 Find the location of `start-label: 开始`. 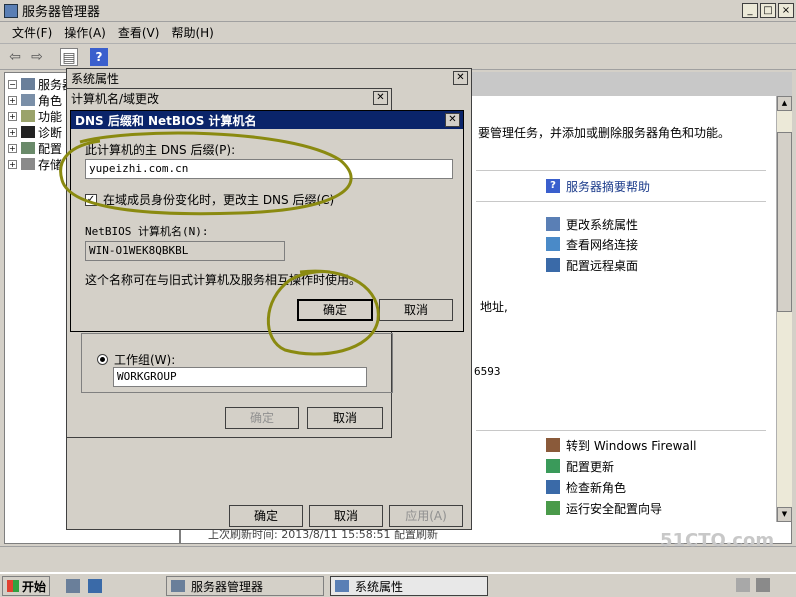

start-label: 开始 is located at coordinates (34, 586).